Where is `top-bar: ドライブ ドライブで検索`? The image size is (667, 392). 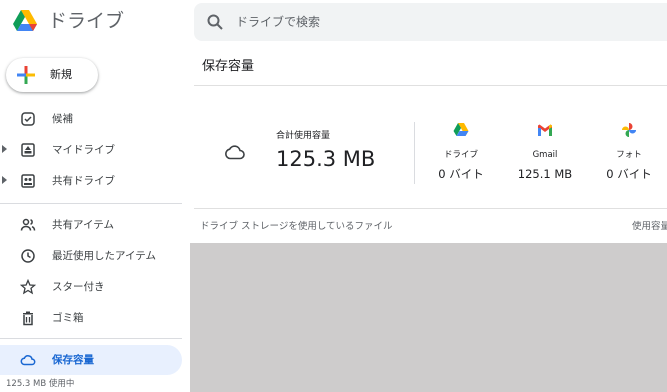
top-bar: ドライブ ドライブで検索 is located at coordinates (333, 23).